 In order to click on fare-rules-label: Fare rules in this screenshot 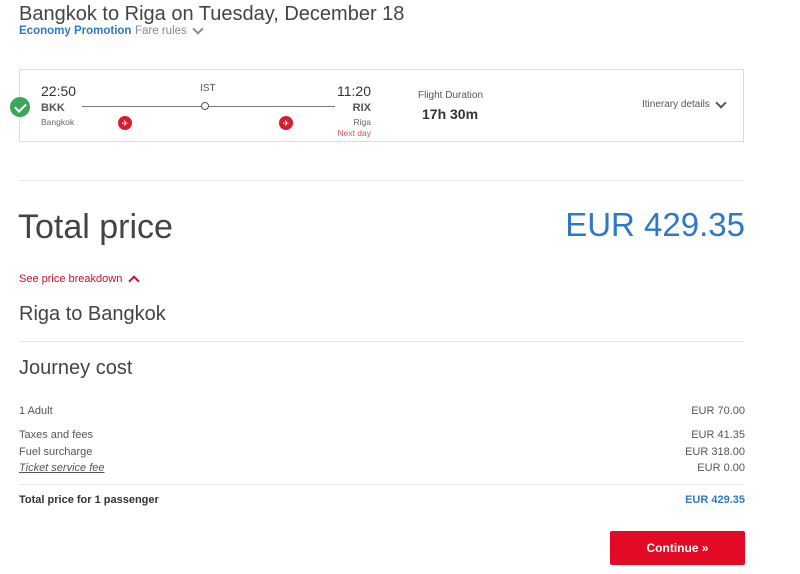, I will do `click(161, 31)`.